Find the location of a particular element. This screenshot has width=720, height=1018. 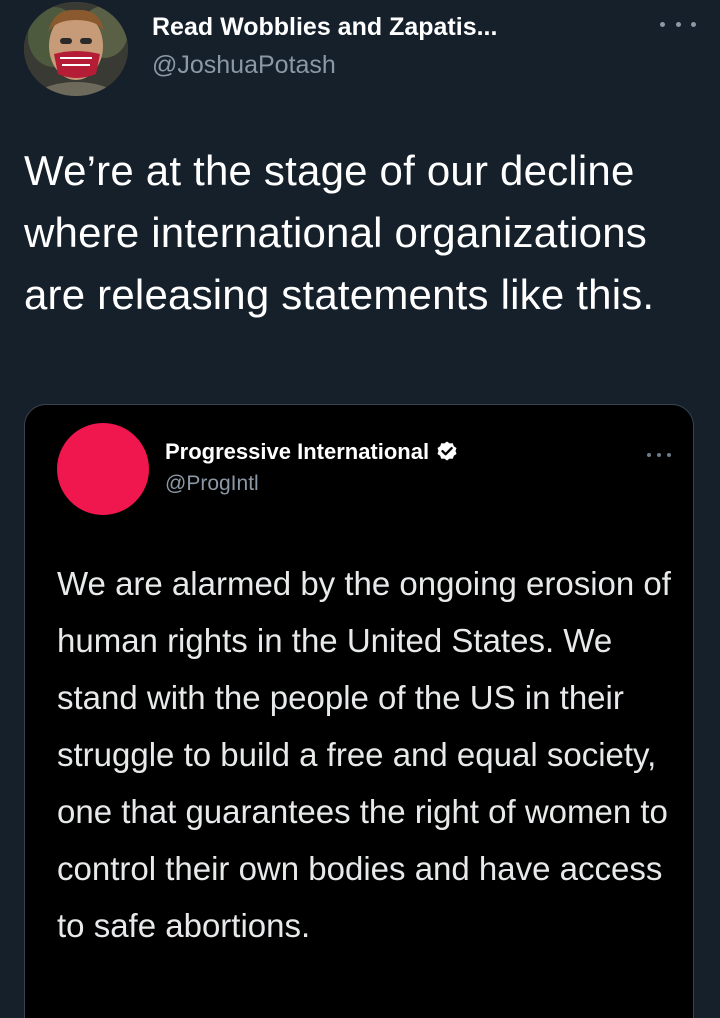

quoted-author-row: Progressive International is located at coordinates (312, 452).